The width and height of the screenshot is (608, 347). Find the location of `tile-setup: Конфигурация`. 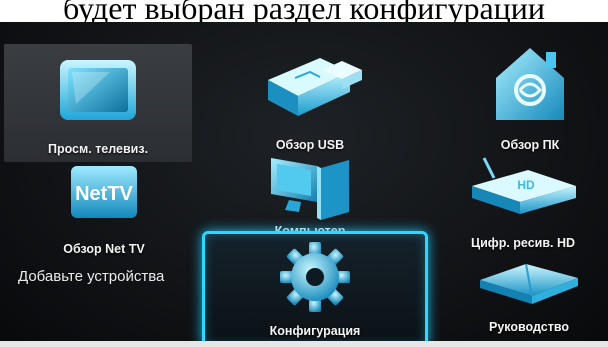

tile-setup: Конфигурация is located at coordinates (315, 289).